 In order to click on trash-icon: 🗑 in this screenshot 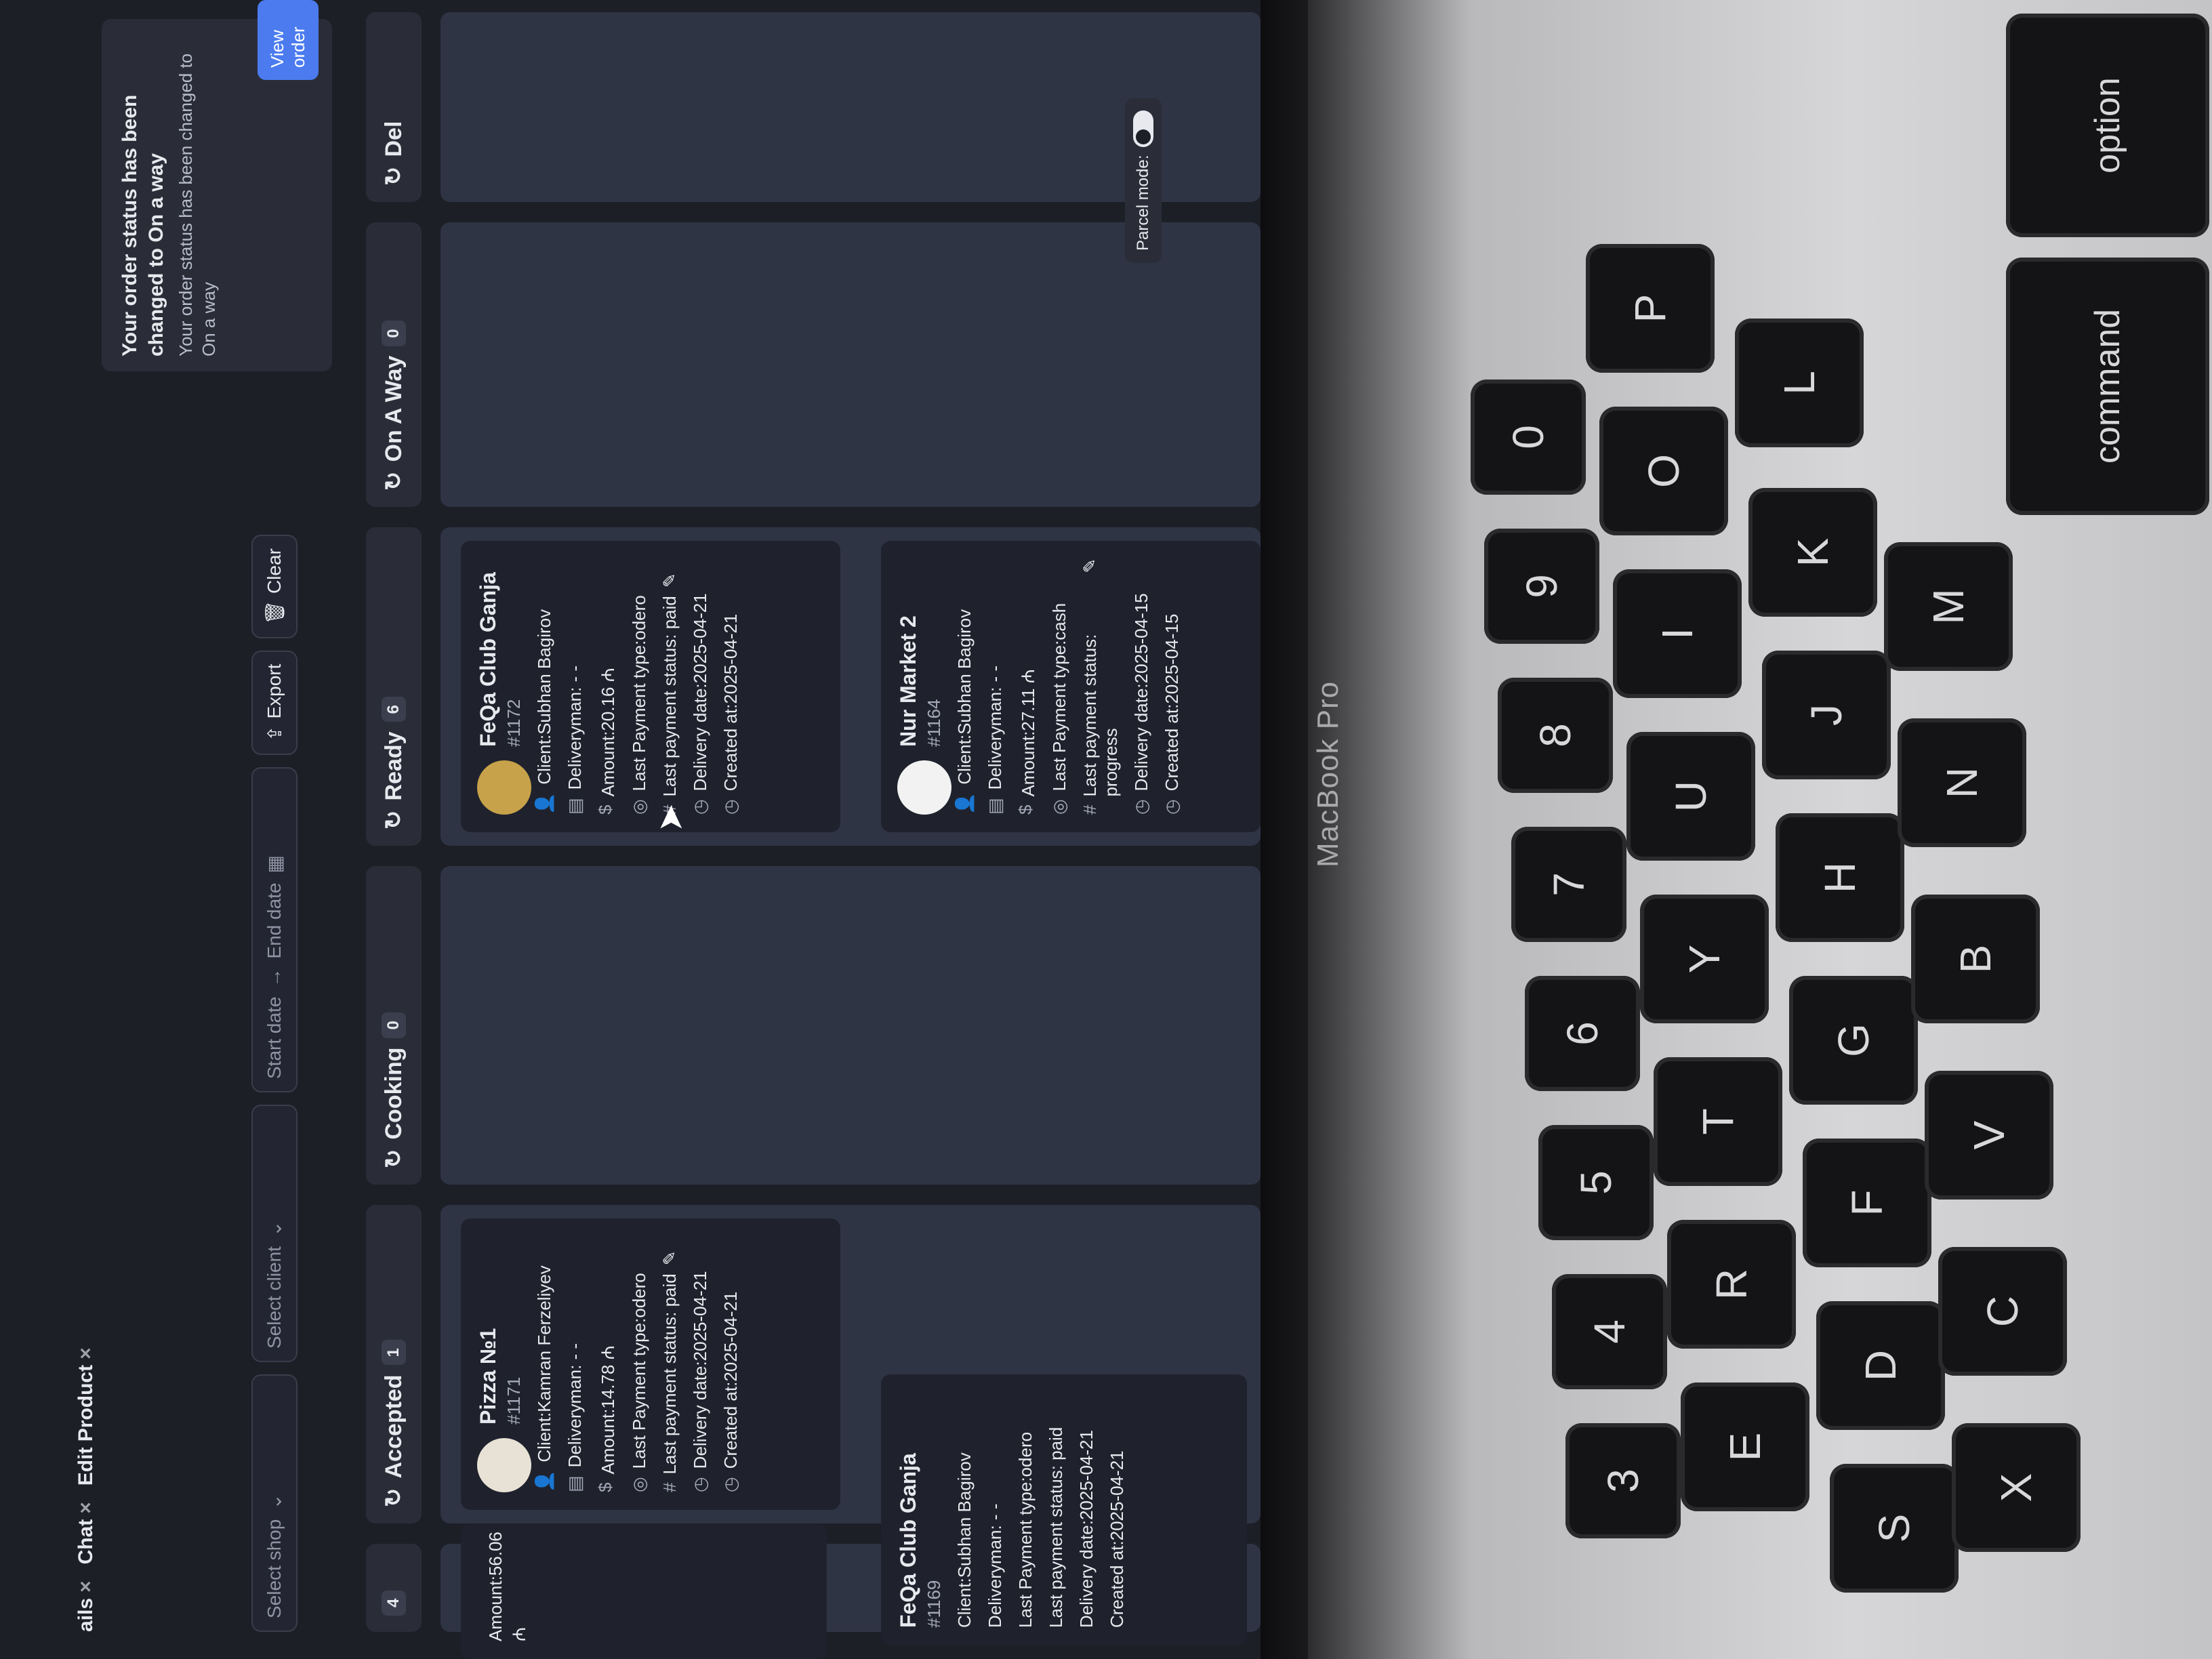, I will do `click(275, 612)`.